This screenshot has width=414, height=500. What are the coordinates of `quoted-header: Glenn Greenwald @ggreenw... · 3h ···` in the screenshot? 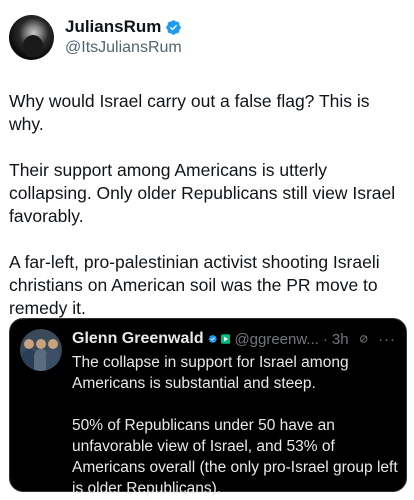 It's located at (234, 339).